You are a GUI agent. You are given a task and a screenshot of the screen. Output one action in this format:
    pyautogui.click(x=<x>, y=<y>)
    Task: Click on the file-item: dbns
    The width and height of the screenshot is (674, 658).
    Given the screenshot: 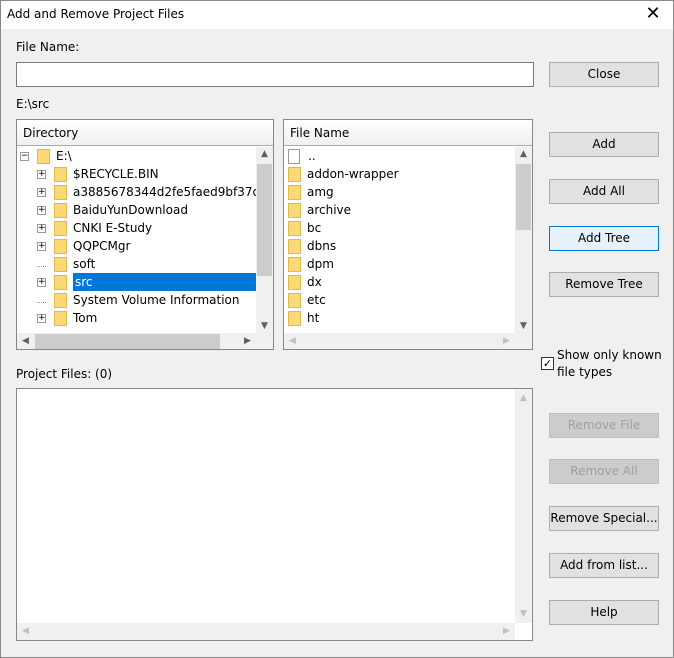 What is the action you would take?
    pyautogui.click(x=312, y=246)
    